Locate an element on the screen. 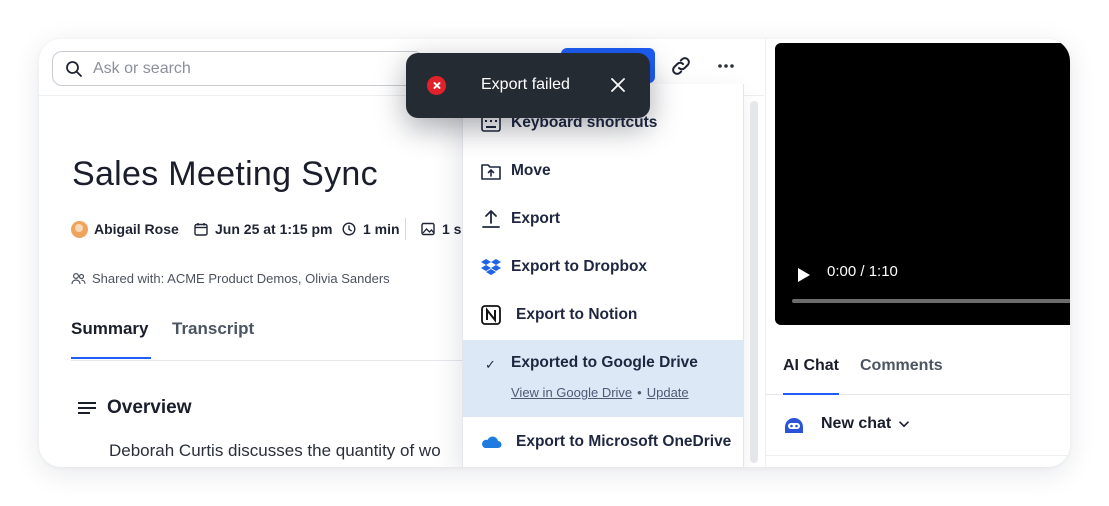 This screenshot has width=1109, height=506. menu-item-export-notion: Export to Notion is located at coordinates (603, 315).